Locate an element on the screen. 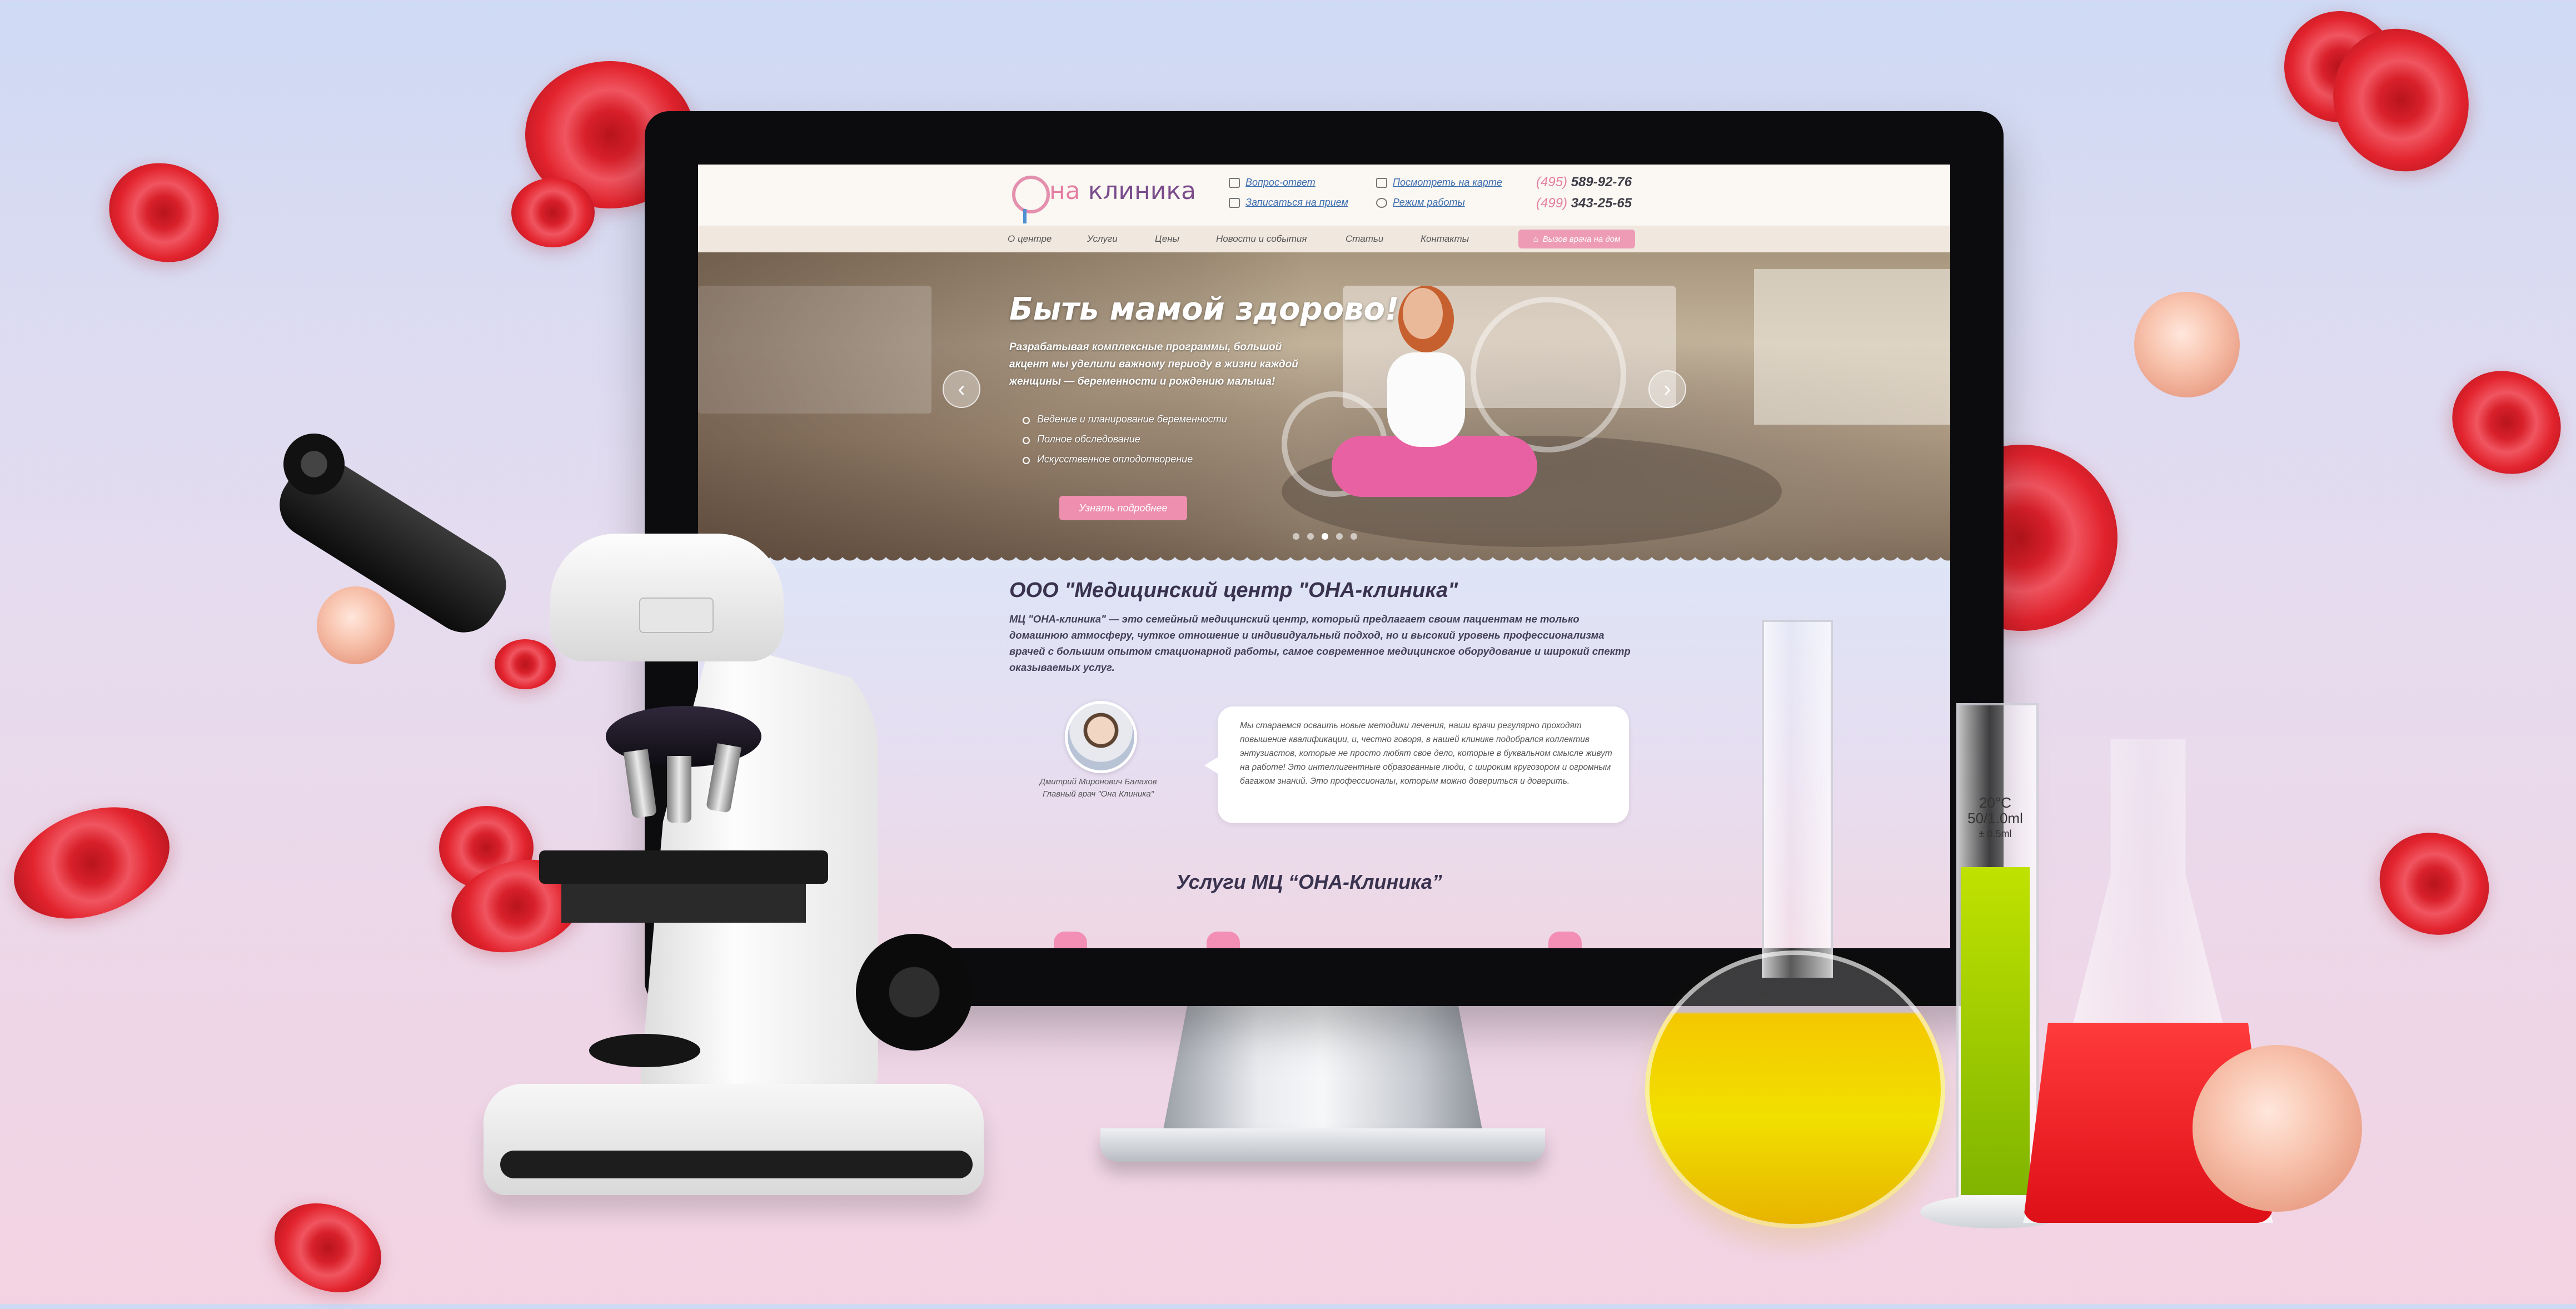 This screenshot has width=2576, height=1309. hero-photo-body is located at coordinates (1426, 399).